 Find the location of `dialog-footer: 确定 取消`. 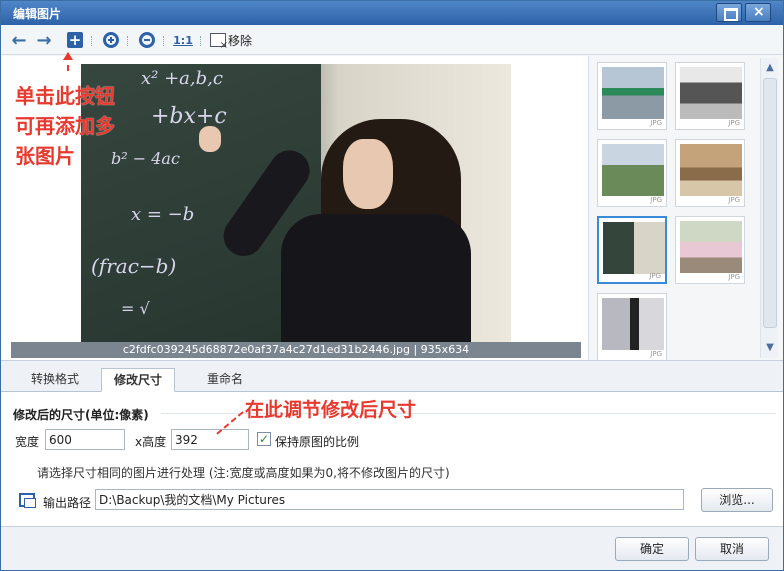

dialog-footer: 确定 取消 is located at coordinates (392, 548).